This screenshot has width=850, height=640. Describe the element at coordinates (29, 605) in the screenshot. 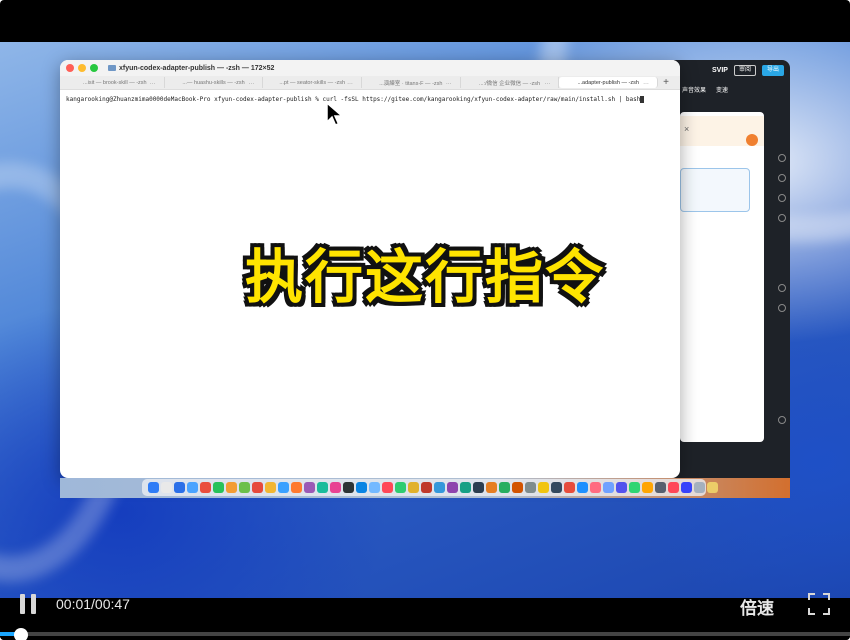

I see `pause-button` at that location.